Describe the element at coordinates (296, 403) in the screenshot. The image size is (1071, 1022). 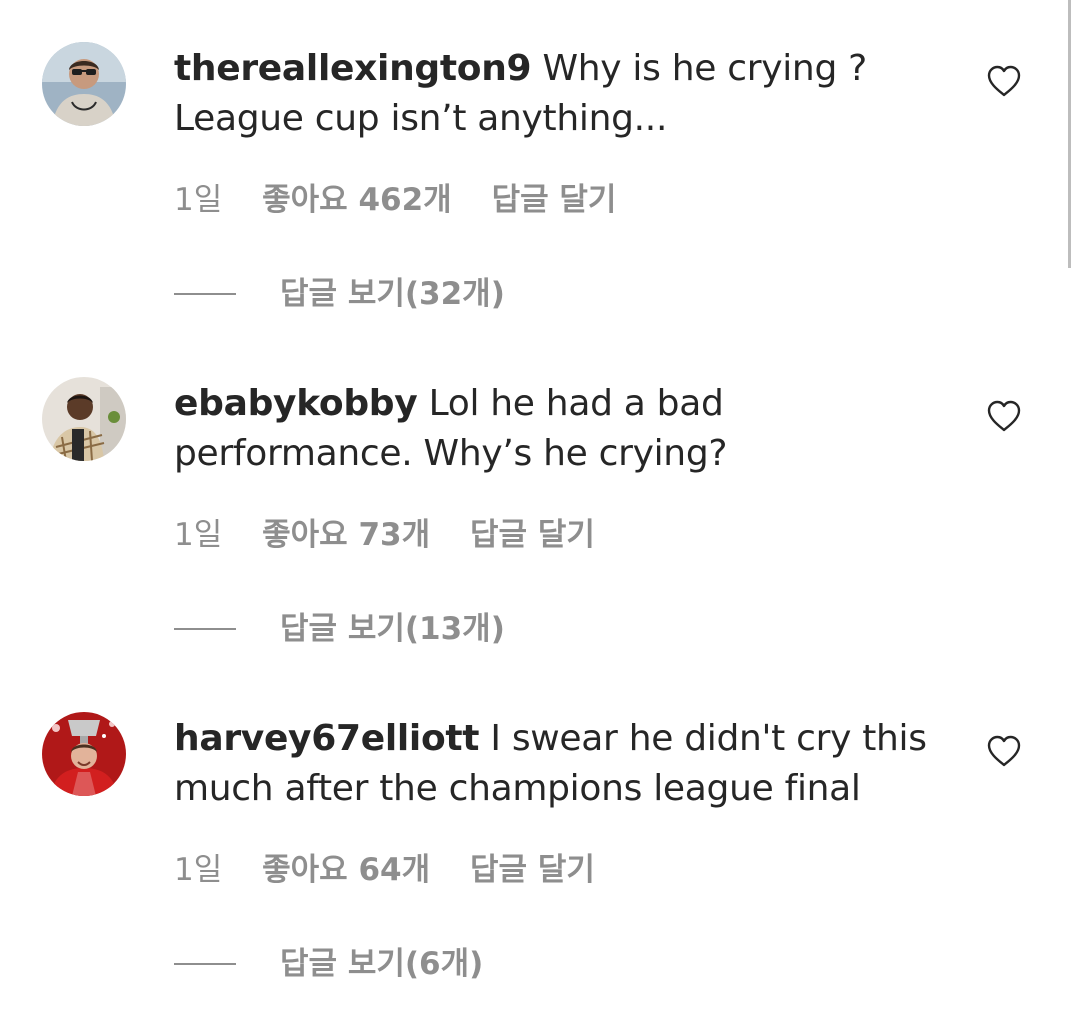
I see `comment-username: ebabykobby` at that location.